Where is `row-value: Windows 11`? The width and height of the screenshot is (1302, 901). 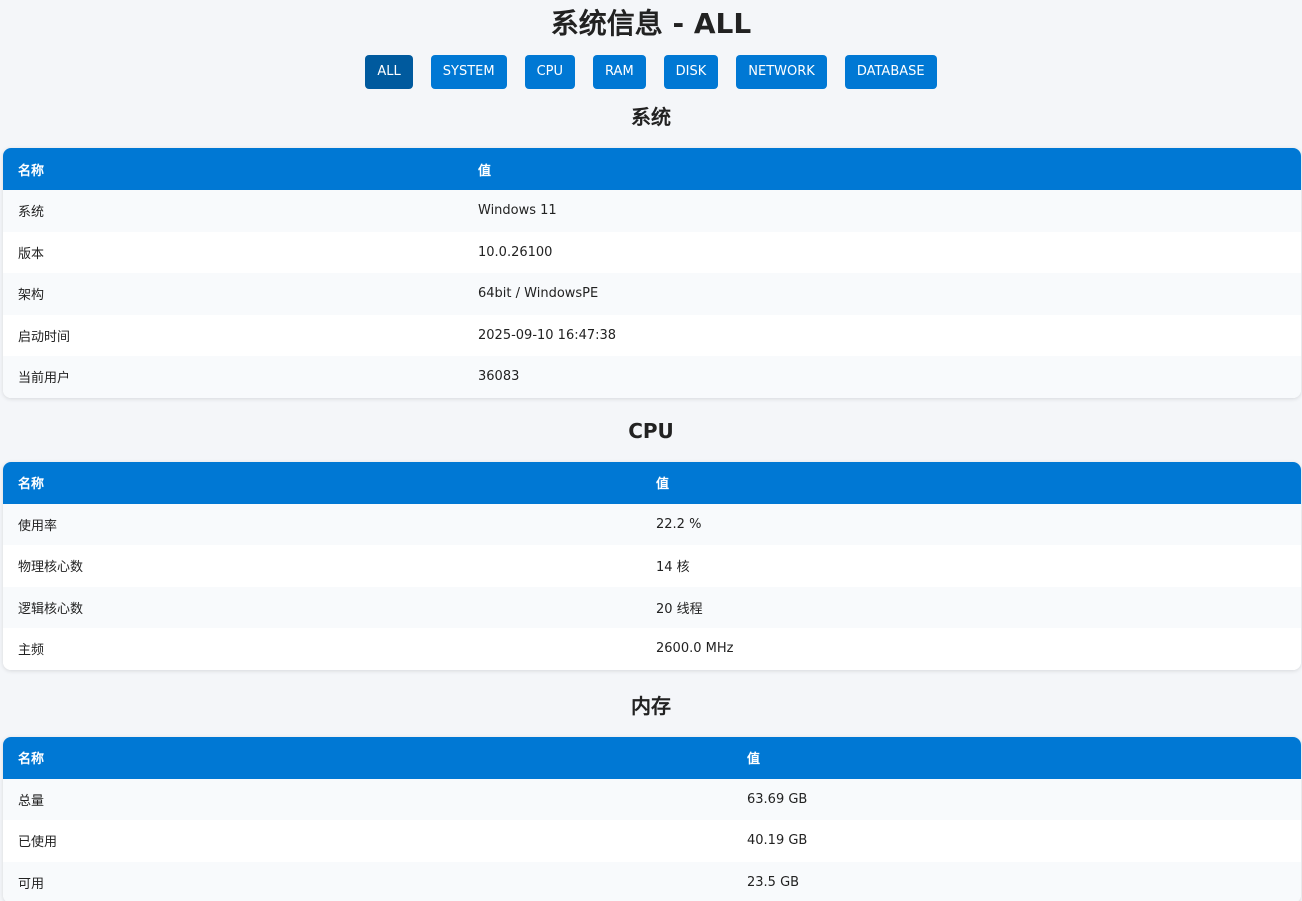 row-value: Windows 11 is located at coordinates (882, 211).